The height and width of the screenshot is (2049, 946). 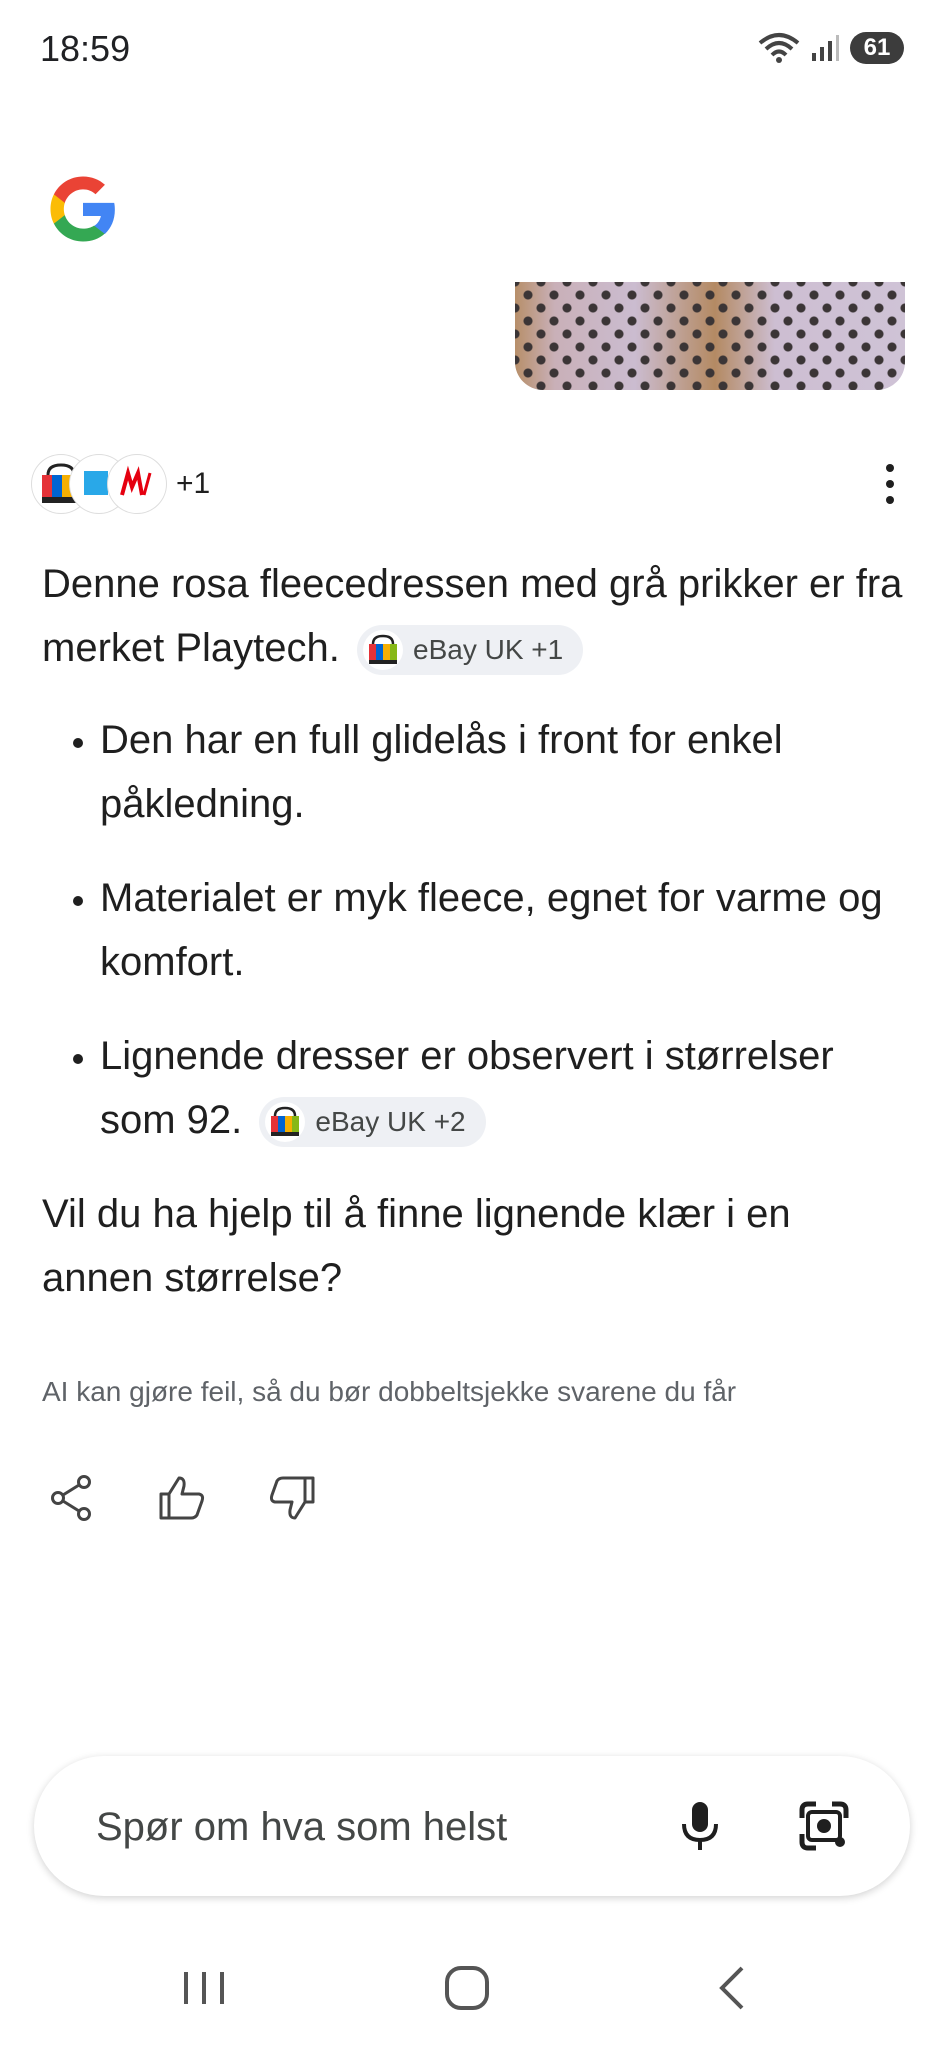 I want to click on source-chip: eBay UK +1, so click(x=470, y=650).